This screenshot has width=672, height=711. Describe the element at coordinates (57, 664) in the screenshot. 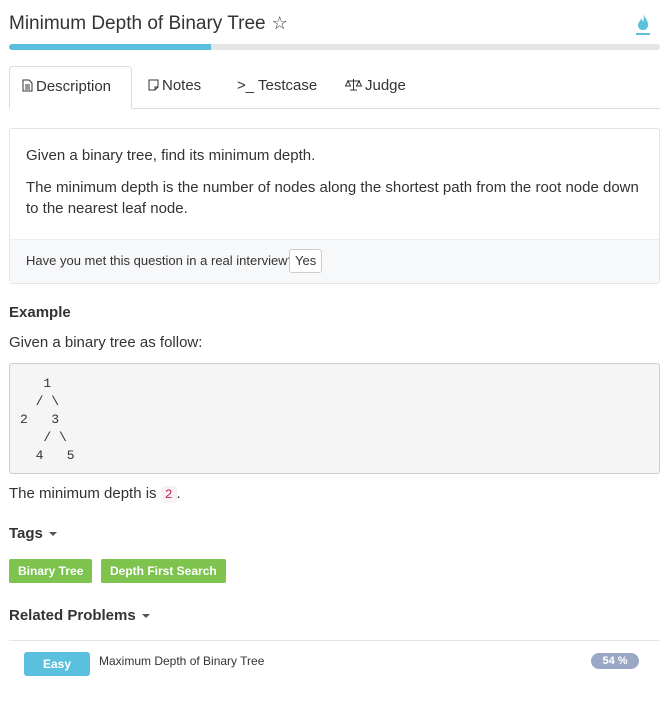

I see `difficulty-badge: Easy` at that location.